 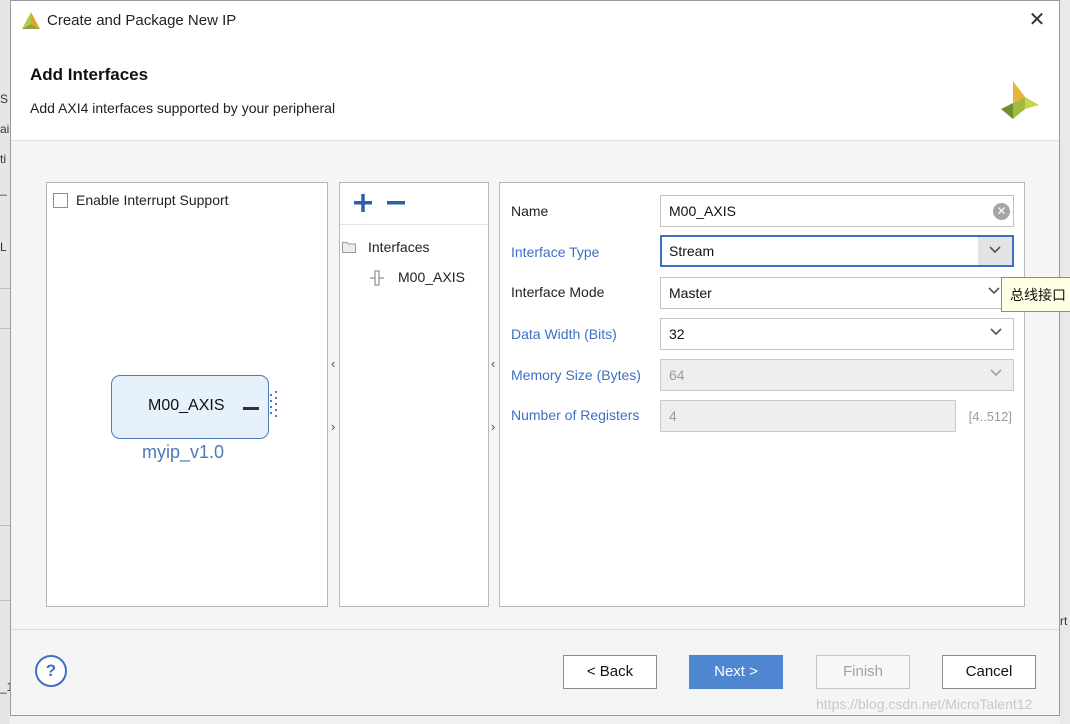 What do you see at coordinates (493, 426) in the screenshot?
I see `splitter-expand-right: ›` at bounding box center [493, 426].